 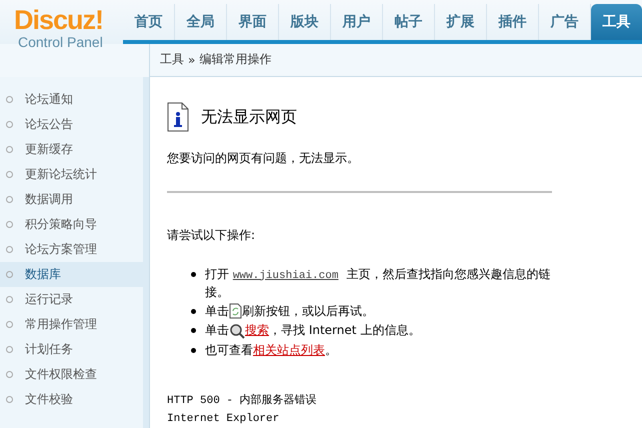 I want to click on suggestion-text: 单击 刷新按钮，或以后再试。, so click(x=289, y=311).